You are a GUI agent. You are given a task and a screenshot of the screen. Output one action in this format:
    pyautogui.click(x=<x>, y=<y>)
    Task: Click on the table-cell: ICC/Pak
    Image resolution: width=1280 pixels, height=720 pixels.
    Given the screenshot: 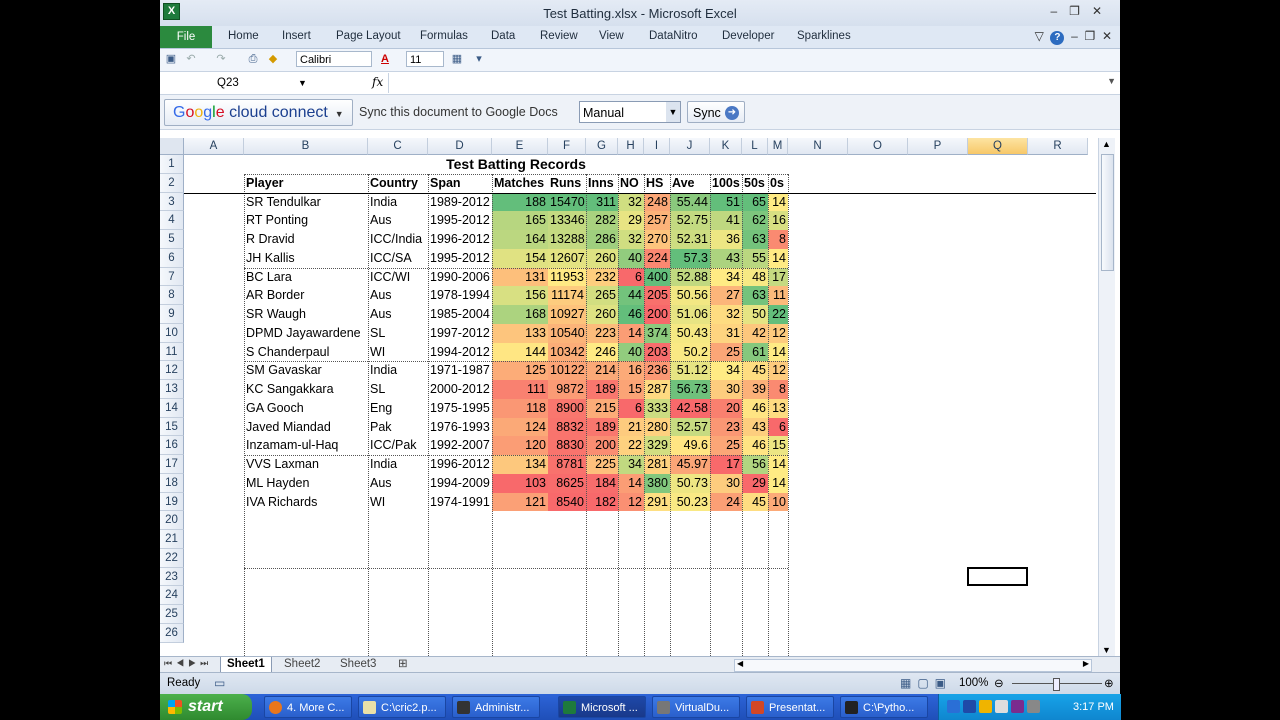 What is the action you would take?
    pyautogui.click(x=398, y=445)
    